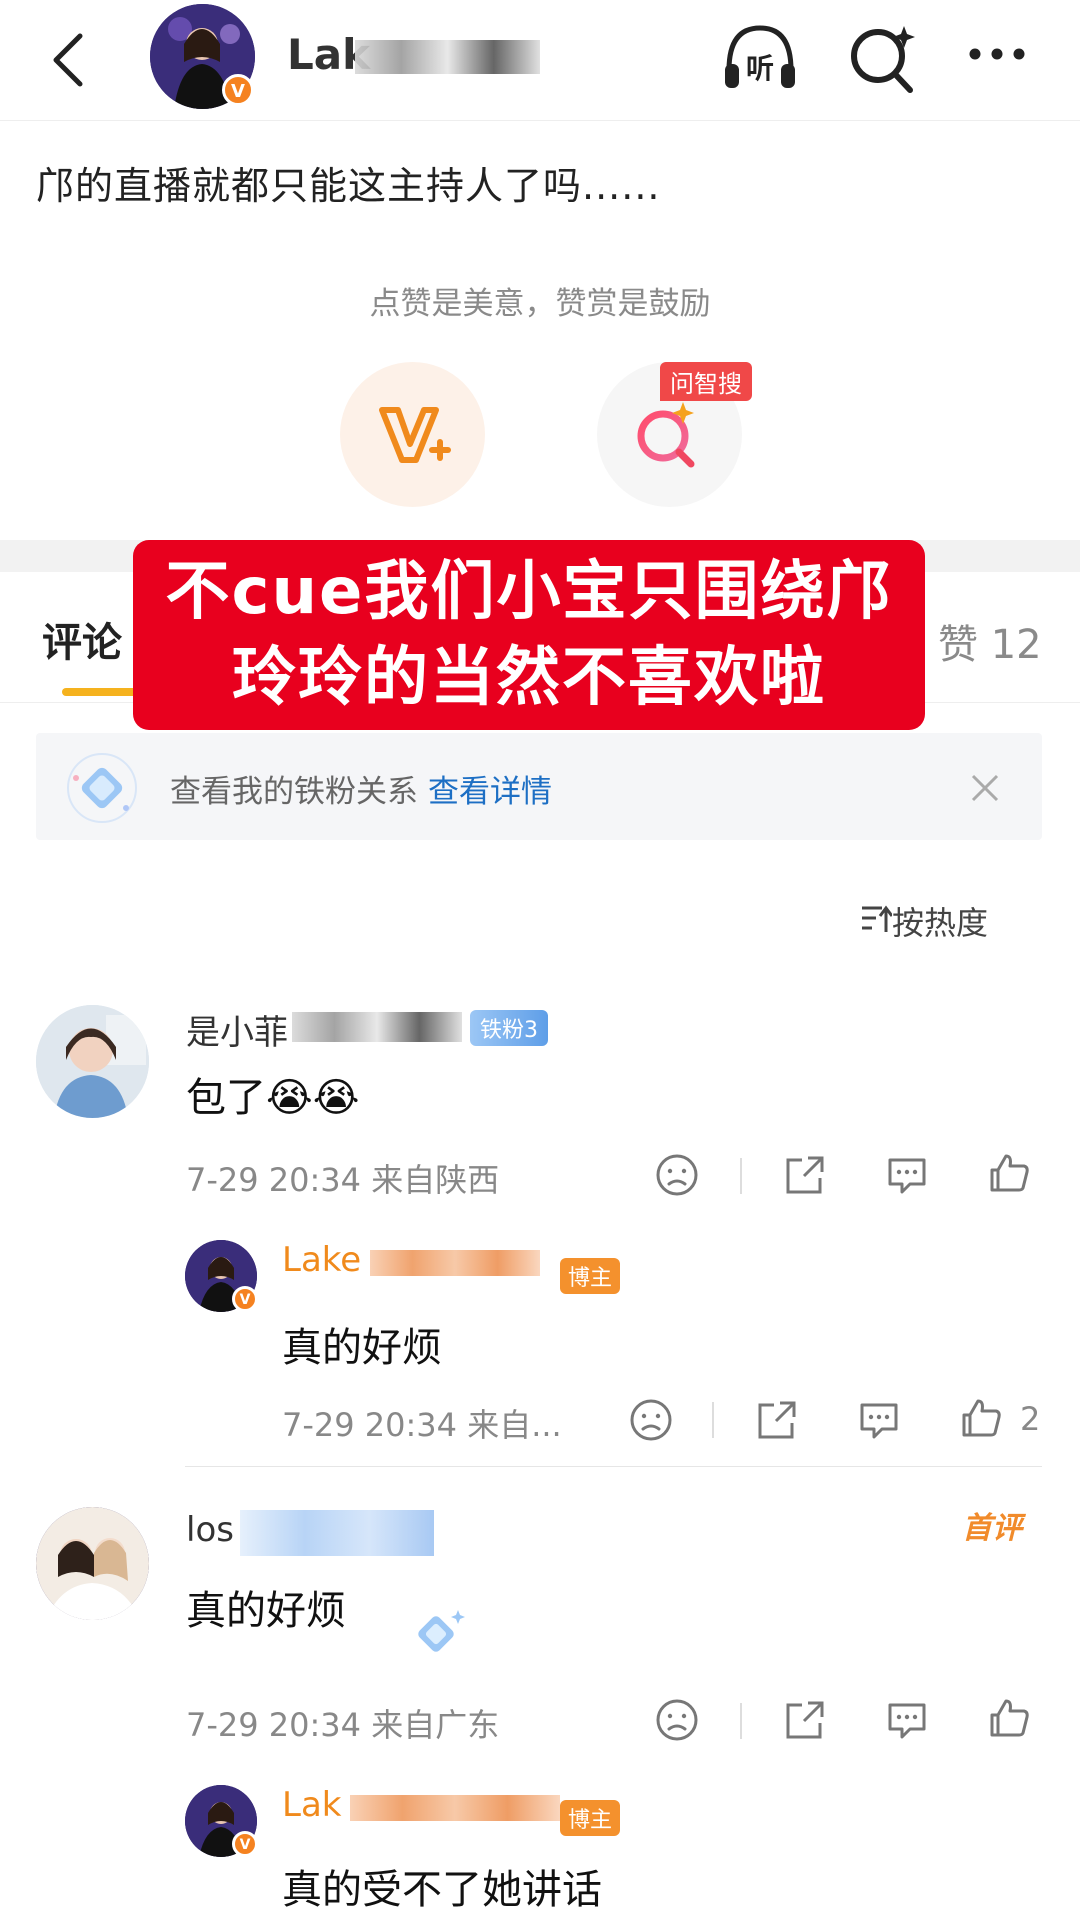 The height and width of the screenshot is (1930, 1080). What do you see at coordinates (877, 920) in the screenshot?
I see `sort-icon` at bounding box center [877, 920].